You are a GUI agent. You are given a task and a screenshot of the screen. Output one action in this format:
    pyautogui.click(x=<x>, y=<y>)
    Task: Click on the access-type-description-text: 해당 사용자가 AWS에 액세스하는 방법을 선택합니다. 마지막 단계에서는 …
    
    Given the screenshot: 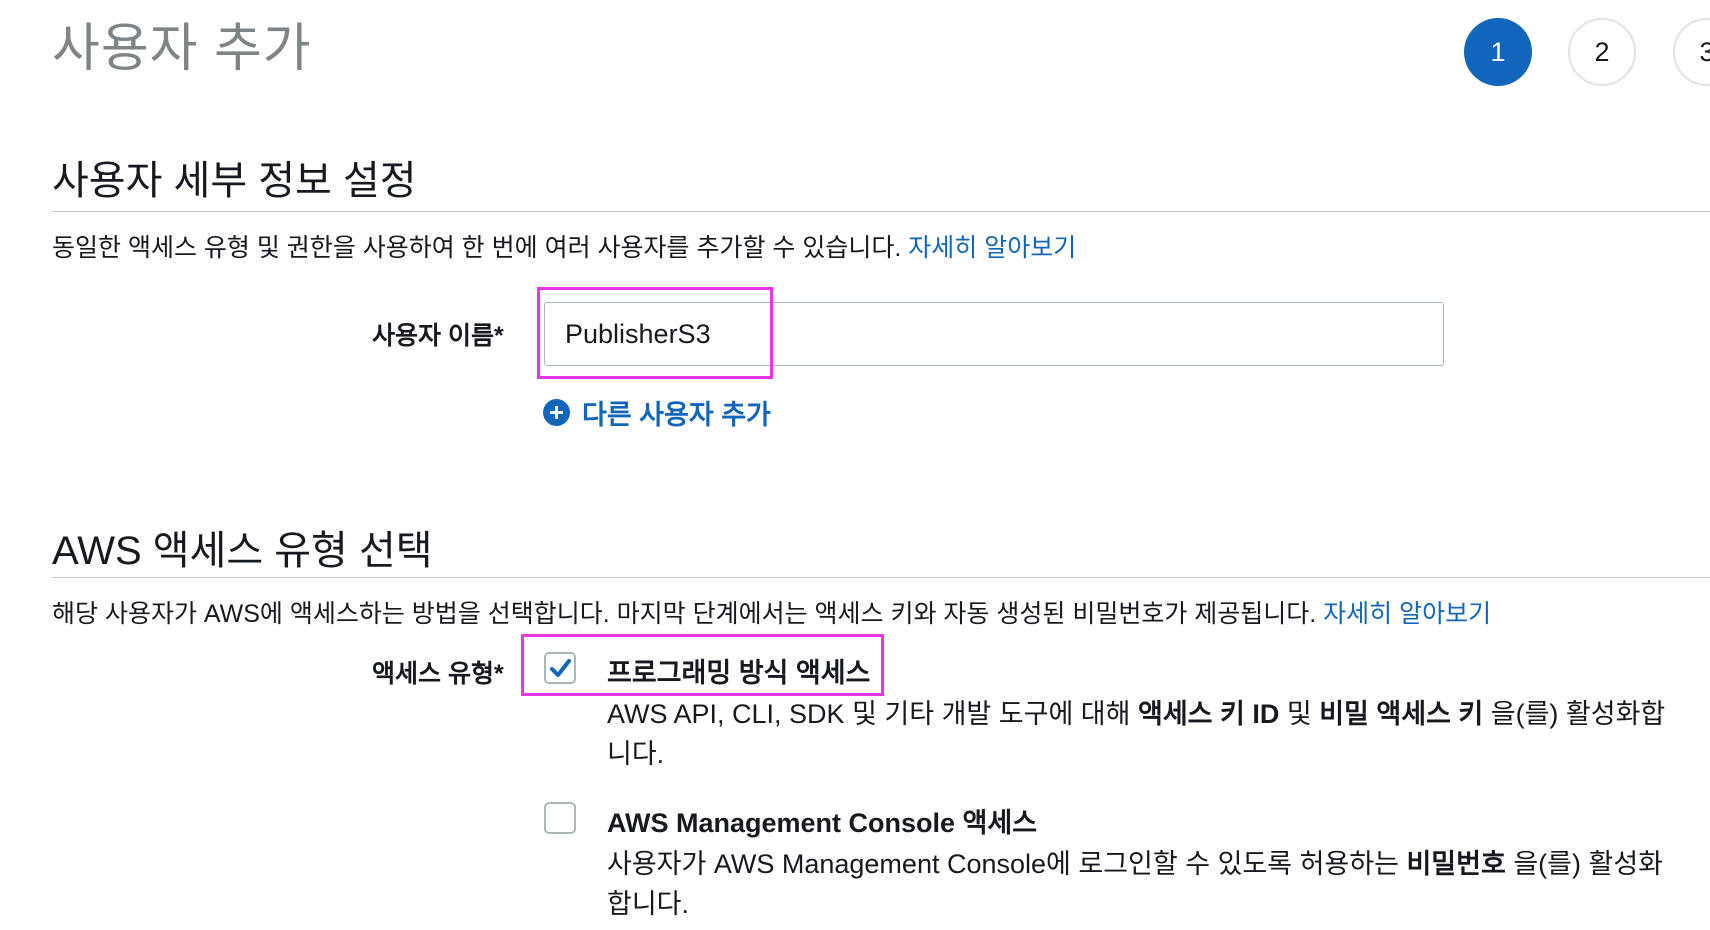 What is the action you would take?
    pyautogui.click(x=688, y=614)
    